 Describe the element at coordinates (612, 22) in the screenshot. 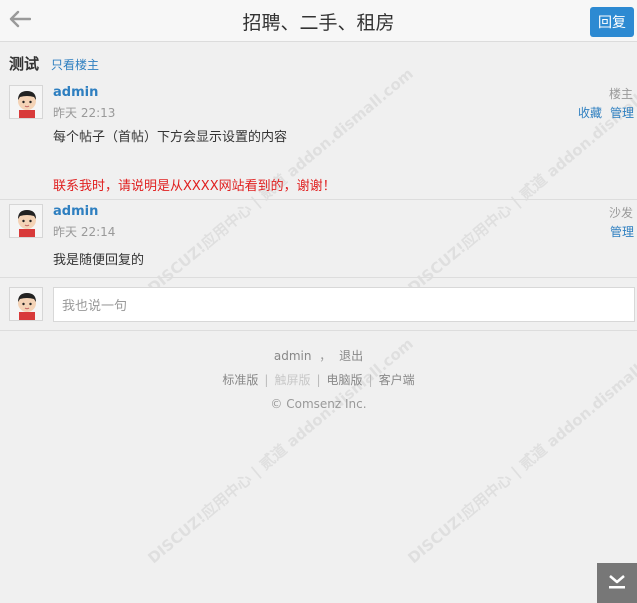

I see `reply-button: 回复` at that location.